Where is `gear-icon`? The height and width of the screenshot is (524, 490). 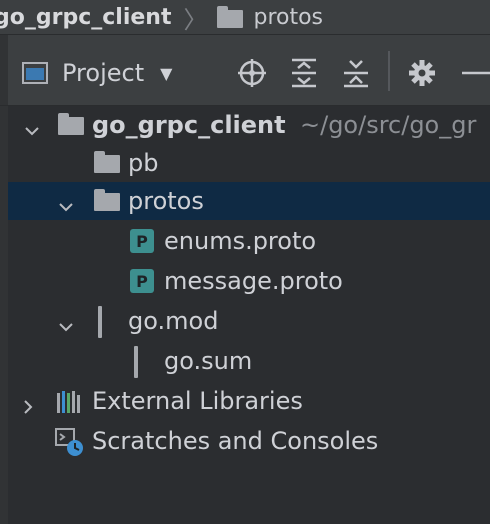
gear-icon is located at coordinates (422, 73).